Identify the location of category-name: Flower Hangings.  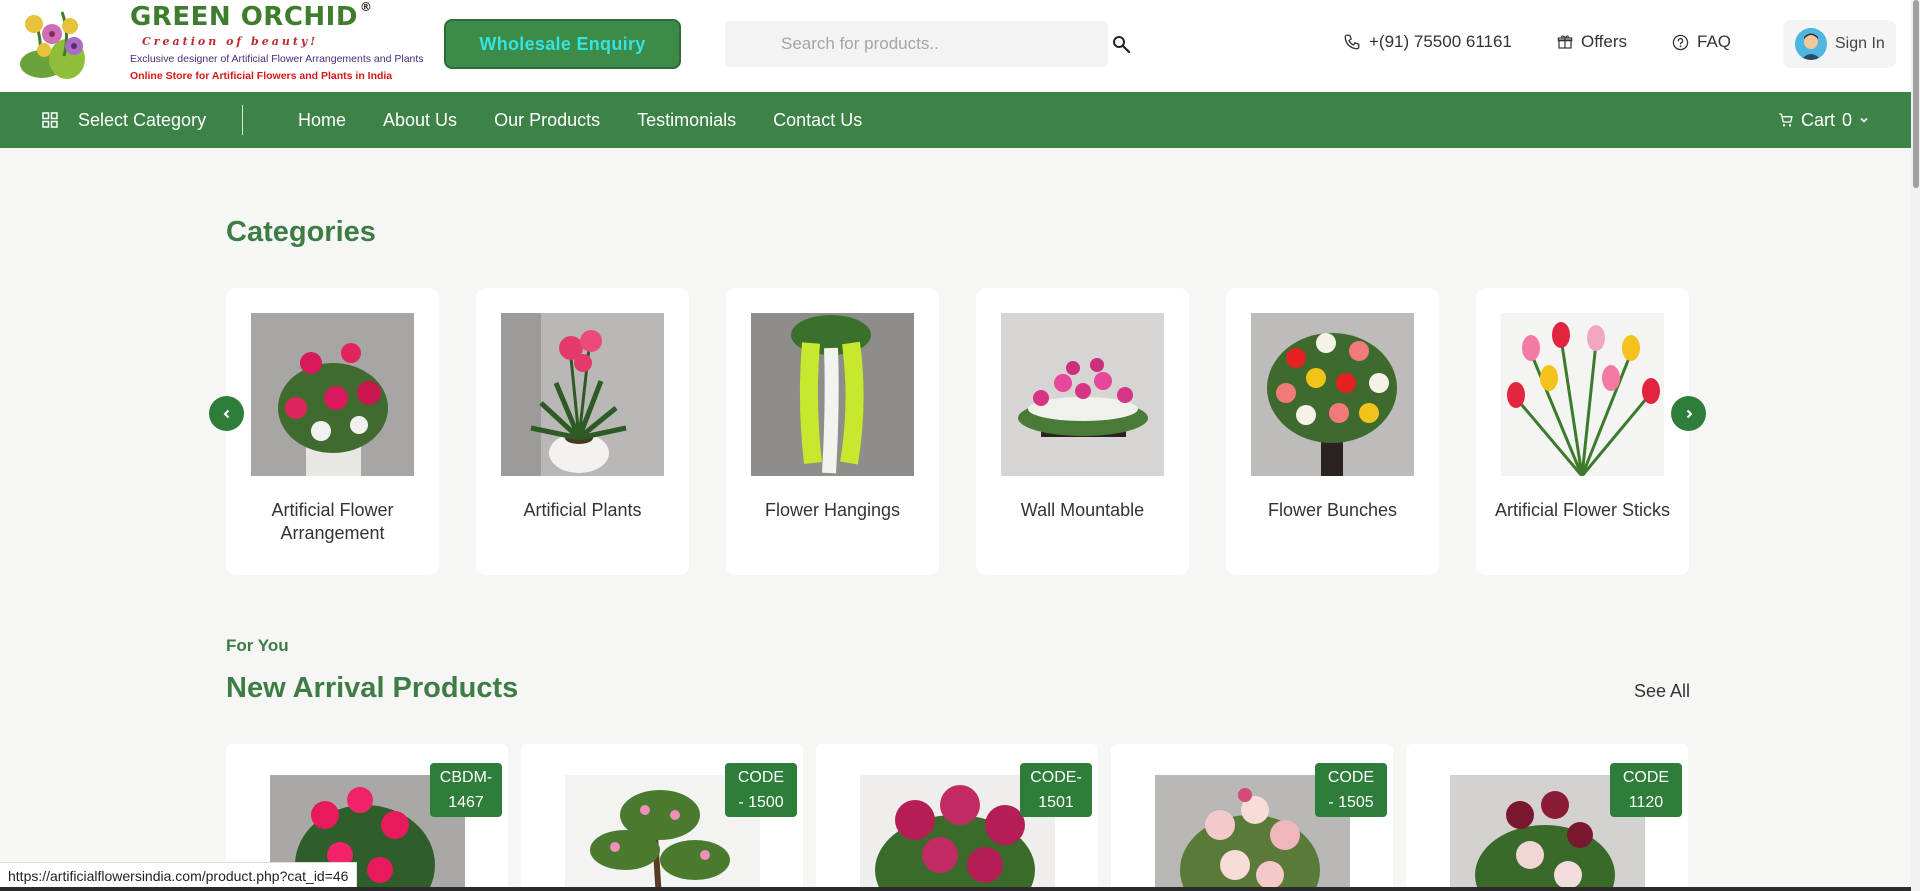
(832, 510).